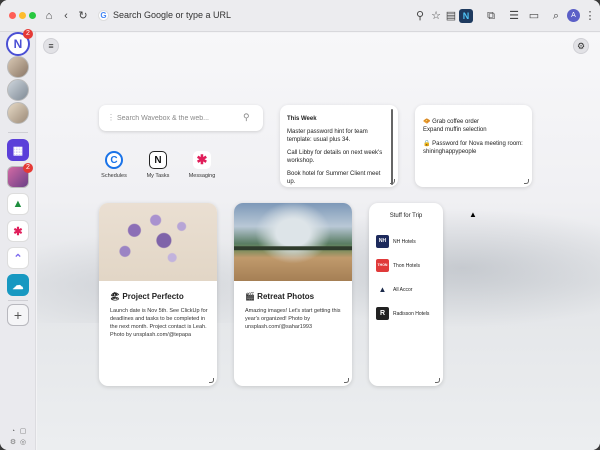 This screenshot has width=600, height=450. What do you see at coordinates (23, 432) in the screenshot?
I see `lock-icon: ▢` at bounding box center [23, 432].